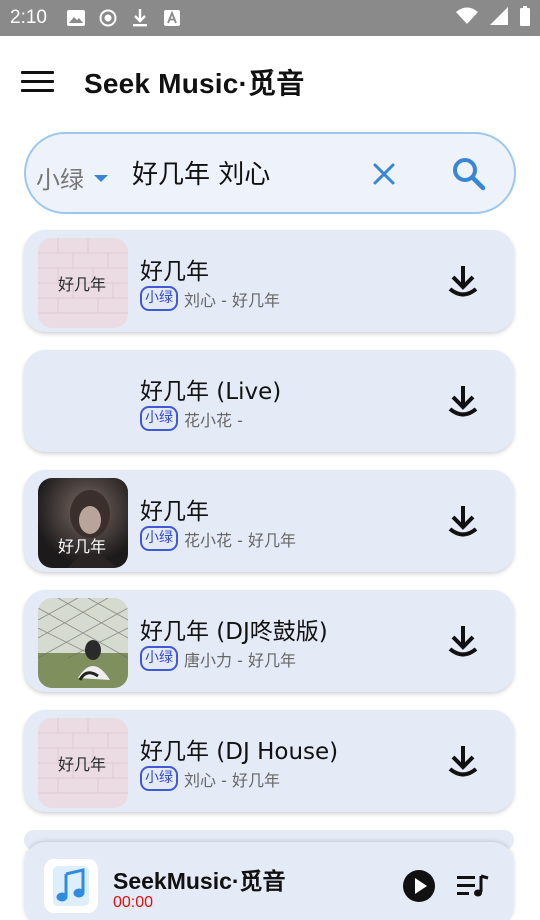 The width and height of the screenshot is (540, 920). I want to click on player-title: SeekMusic·觅音, so click(199, 881).